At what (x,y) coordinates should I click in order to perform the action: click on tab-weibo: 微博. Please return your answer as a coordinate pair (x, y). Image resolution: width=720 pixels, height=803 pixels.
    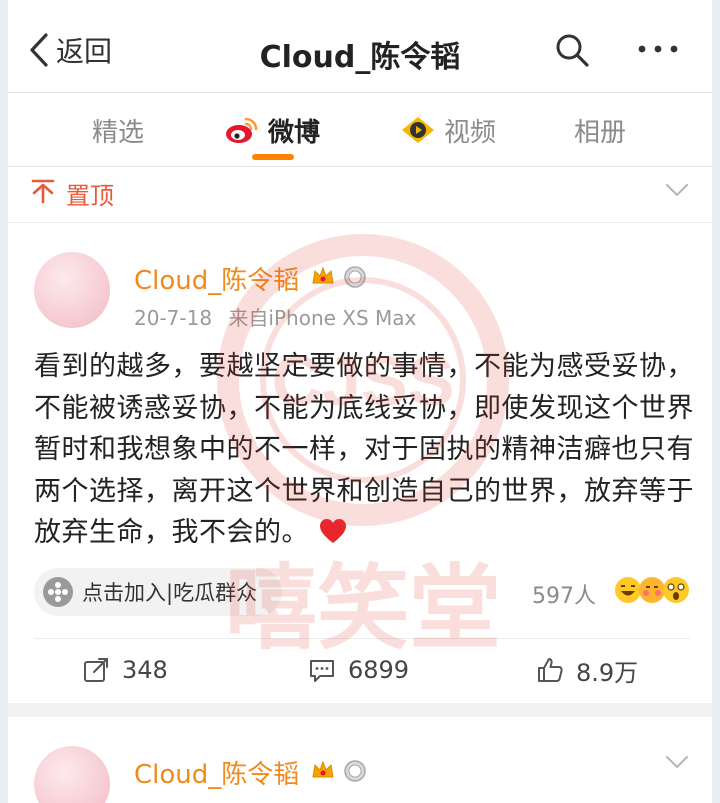
    Looking at the image, I should click on (272, 130).